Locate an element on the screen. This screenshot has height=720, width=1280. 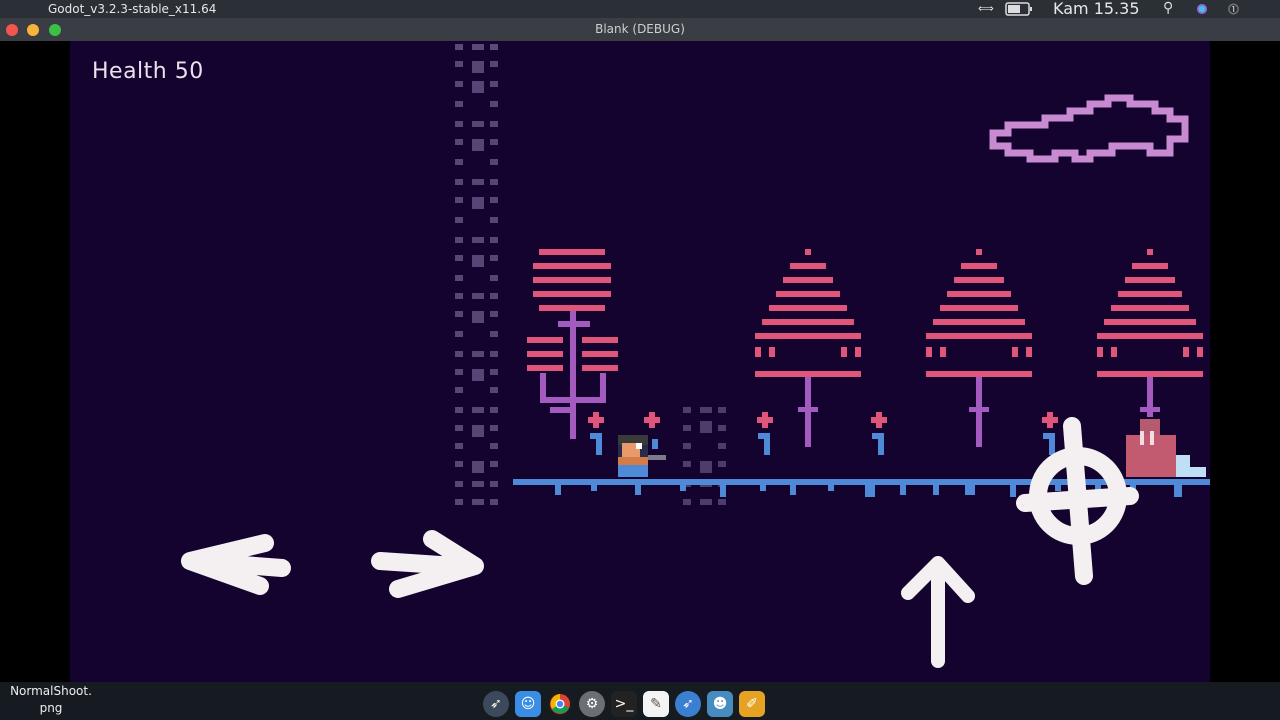
move-right-button is located at coordinates (430, 561).